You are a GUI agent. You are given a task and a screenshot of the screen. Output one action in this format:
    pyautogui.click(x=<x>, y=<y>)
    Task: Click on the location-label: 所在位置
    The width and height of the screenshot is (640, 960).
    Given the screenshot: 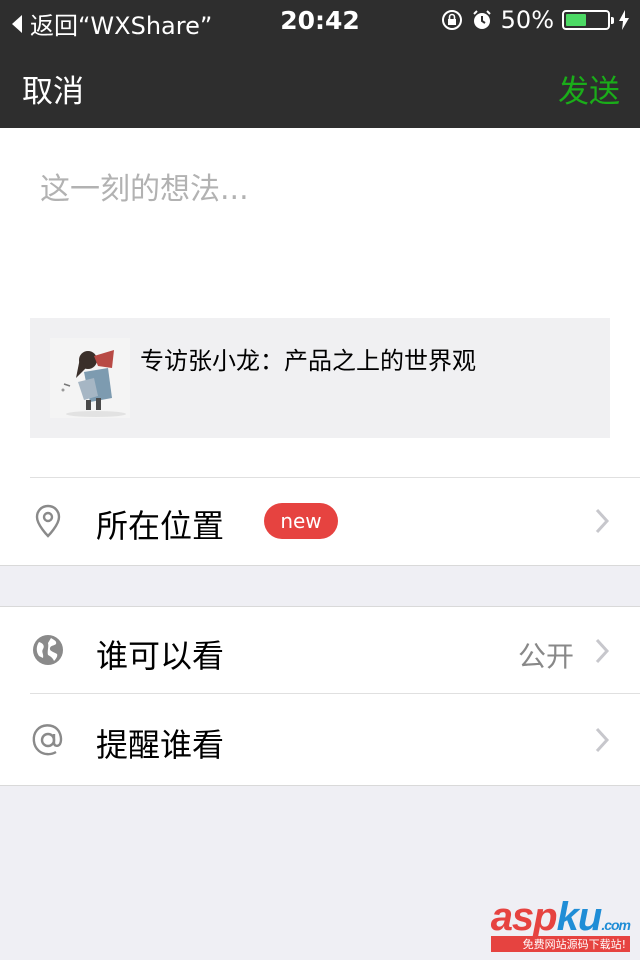 What is the action you would take?
    pyautogui.click(x=160, y=526)
    